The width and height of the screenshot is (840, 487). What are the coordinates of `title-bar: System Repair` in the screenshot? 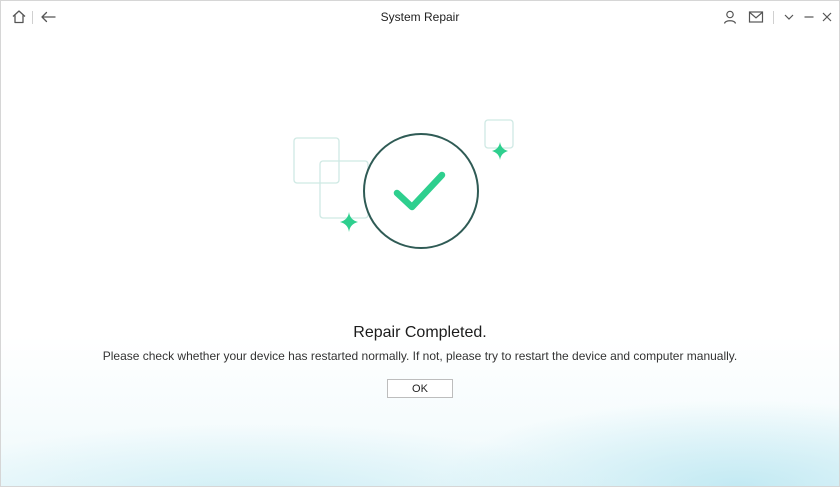 It's located at (420, 18).